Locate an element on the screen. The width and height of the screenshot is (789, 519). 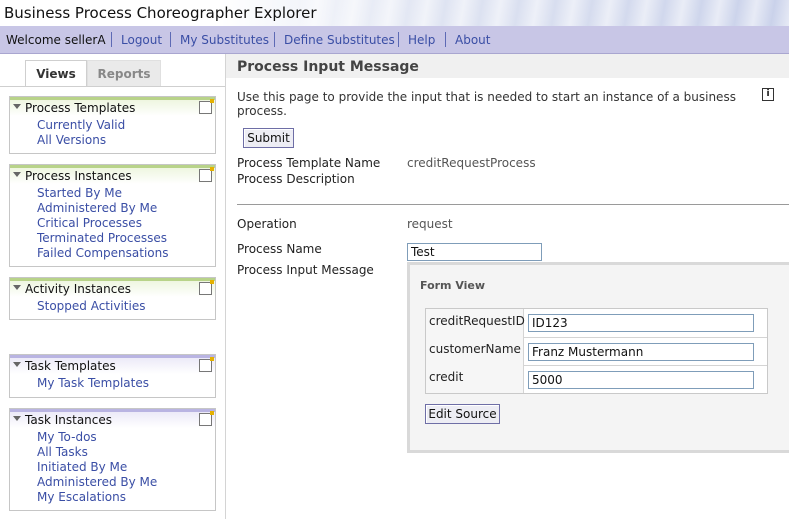
panel-header: Task Instances is located at coordinates (112, 418).